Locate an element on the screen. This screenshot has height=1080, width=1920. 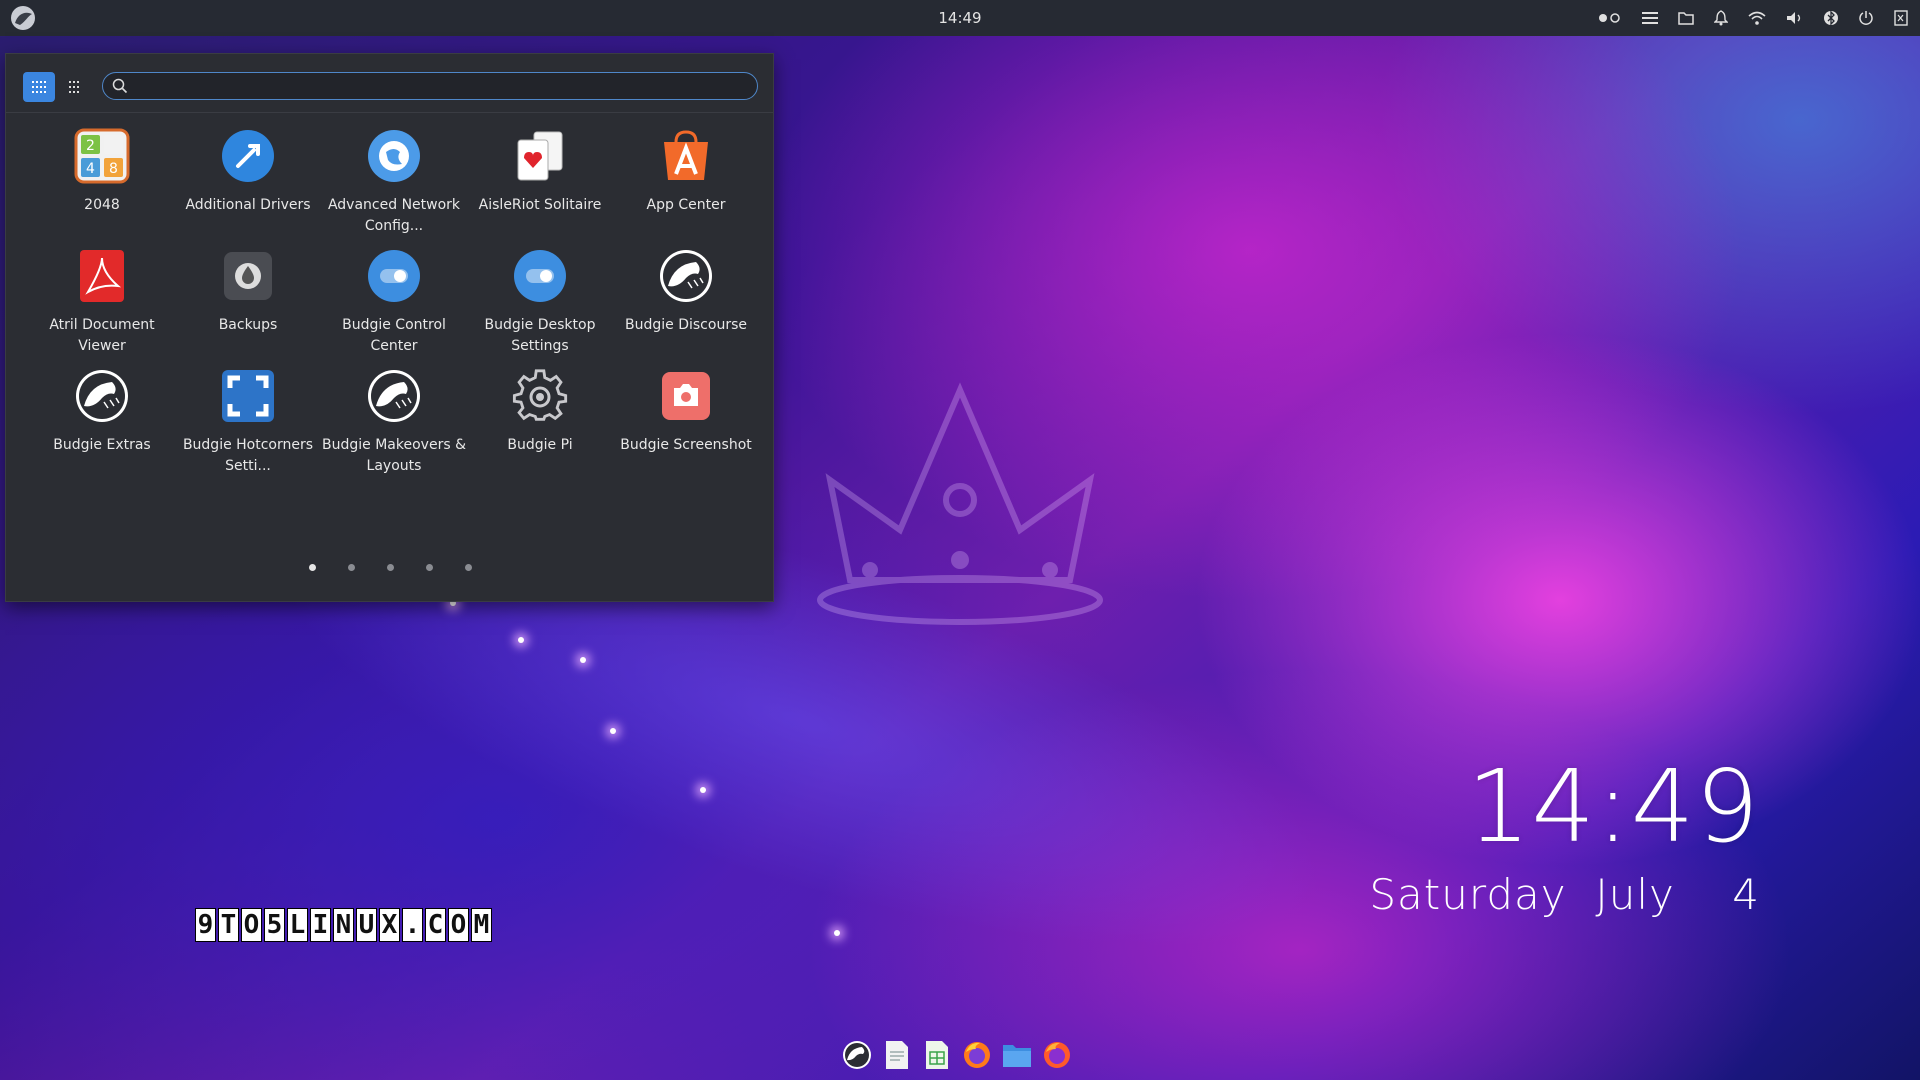
watermark-char: N is located at coordinates (343, 925).